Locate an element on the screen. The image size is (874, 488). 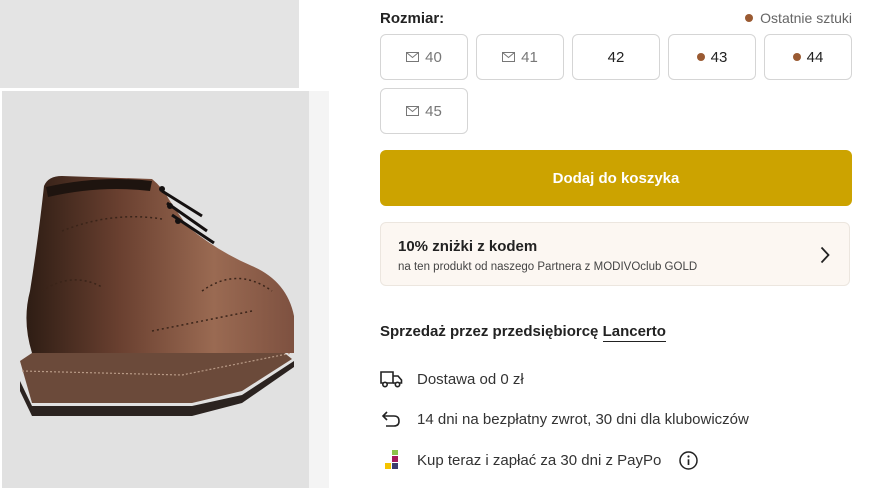
size-option-43: 43 is located at coordinates (712, 57).